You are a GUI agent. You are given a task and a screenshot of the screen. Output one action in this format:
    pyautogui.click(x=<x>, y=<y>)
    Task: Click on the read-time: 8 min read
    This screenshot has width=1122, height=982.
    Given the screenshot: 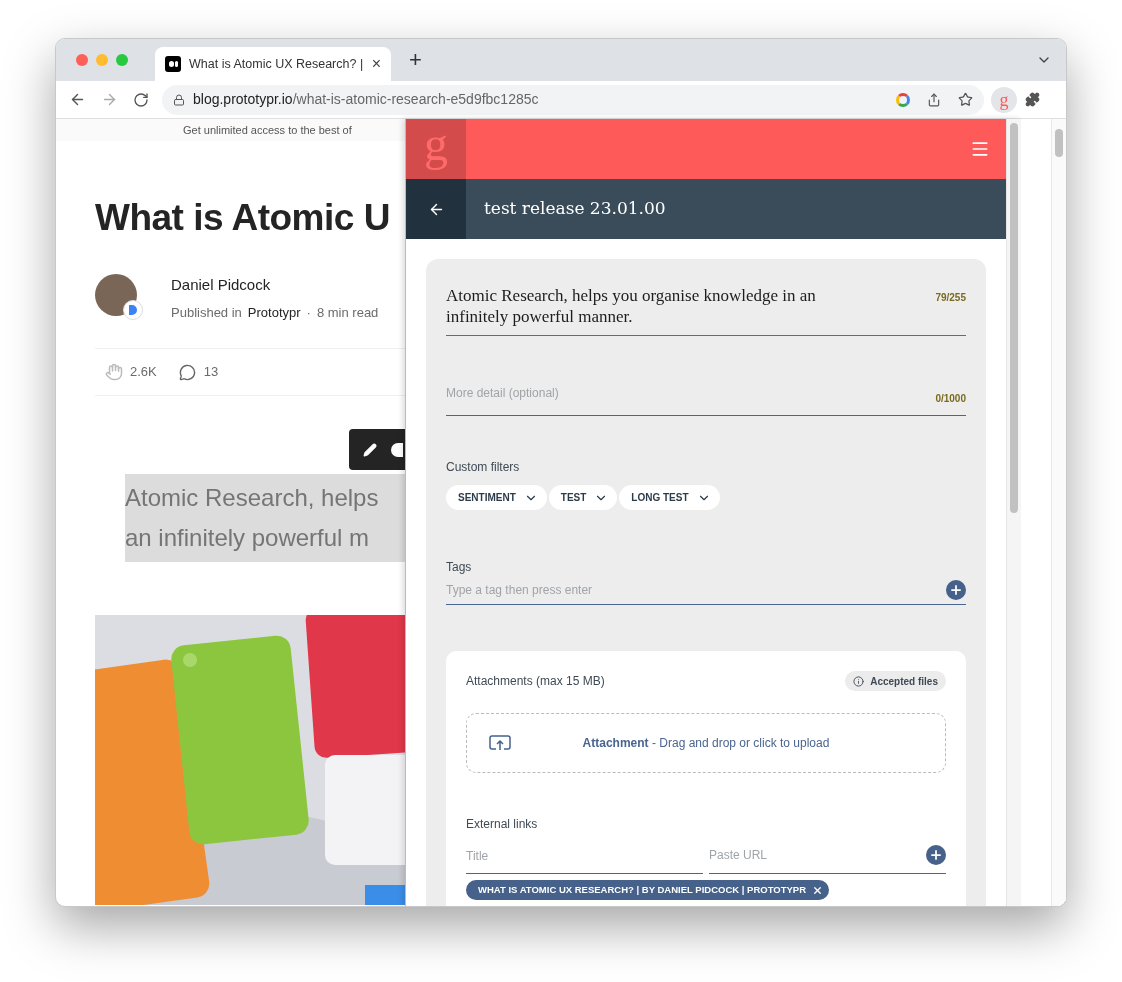 What is the action you would take?
    pyautogui.click(x=347, y=312)
    